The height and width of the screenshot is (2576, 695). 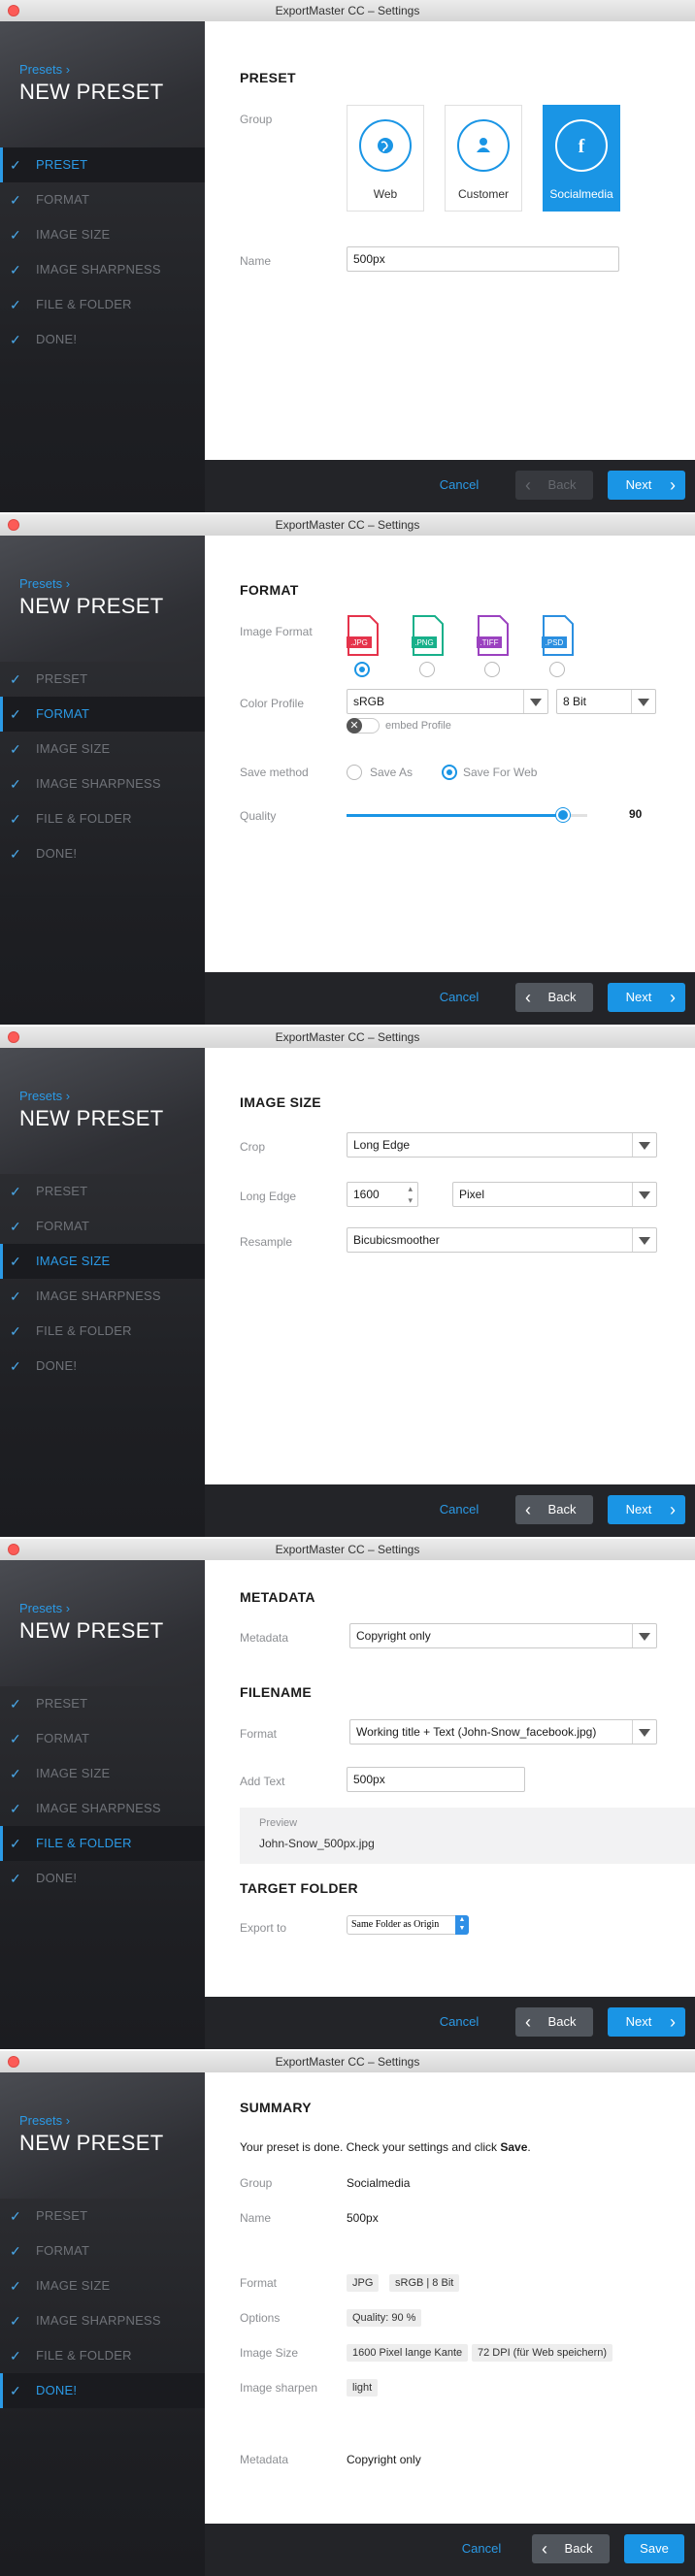 I want to click on metadata-select: Copyright only, so click(x=503, y=1636).